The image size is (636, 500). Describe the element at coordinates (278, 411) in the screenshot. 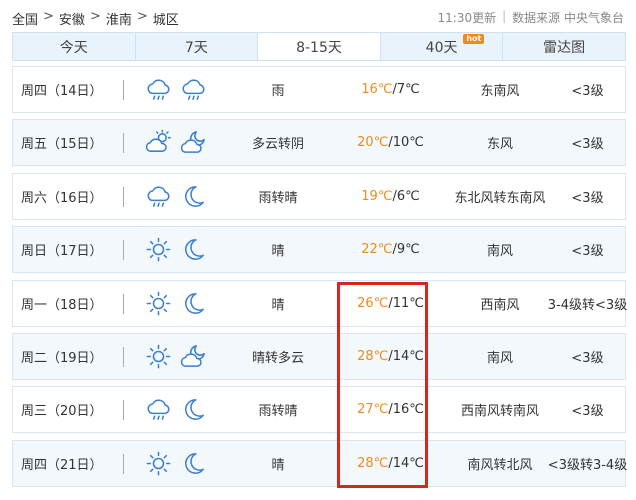

I see `weather-description: 雨转晴` at that location.